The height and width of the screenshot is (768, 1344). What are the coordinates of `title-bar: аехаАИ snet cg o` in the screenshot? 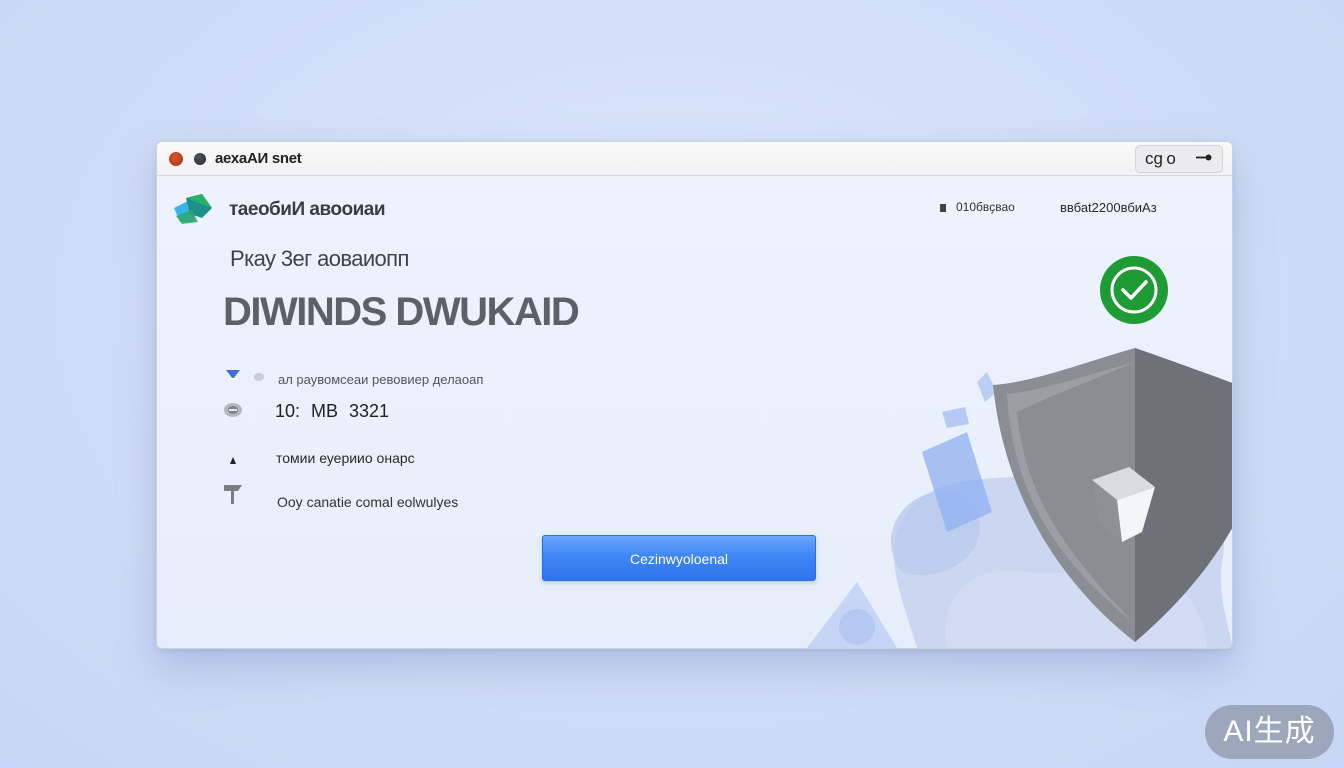 It's located at (694, 159).